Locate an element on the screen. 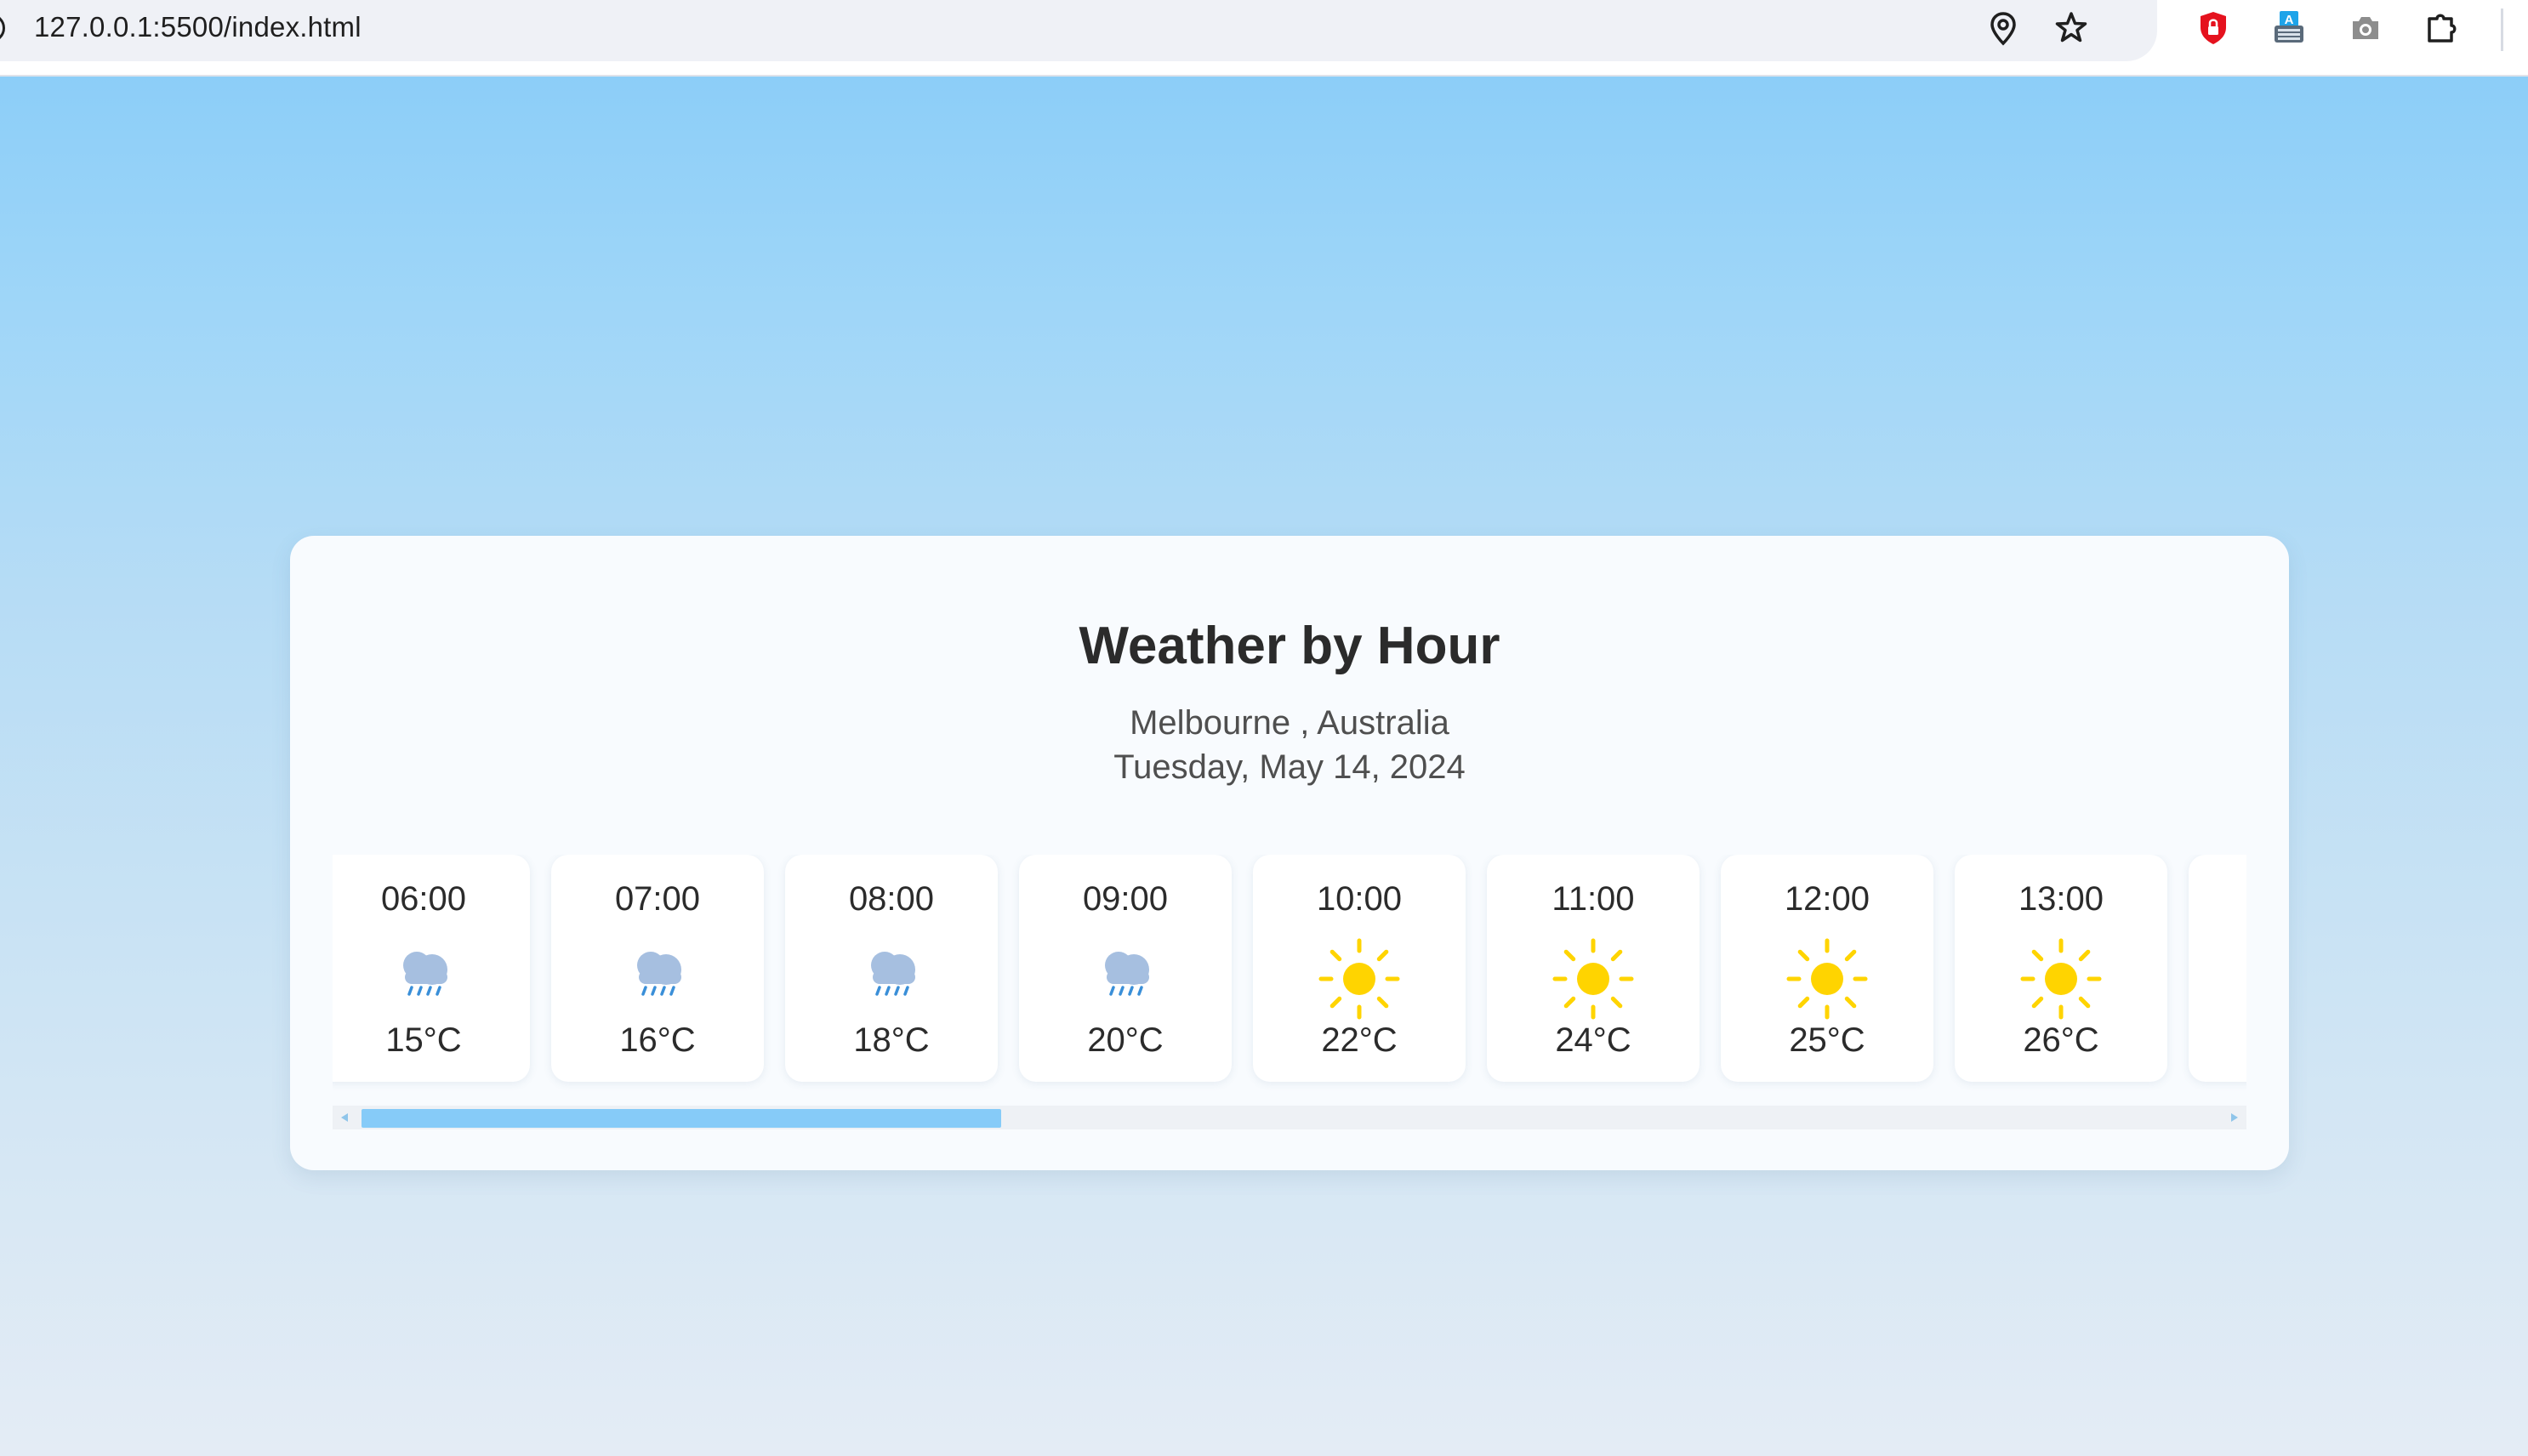 The height and width of the screenshot is (1456, 2528). hour-temperature: 26°C is located at coordinates (2061, 1040).